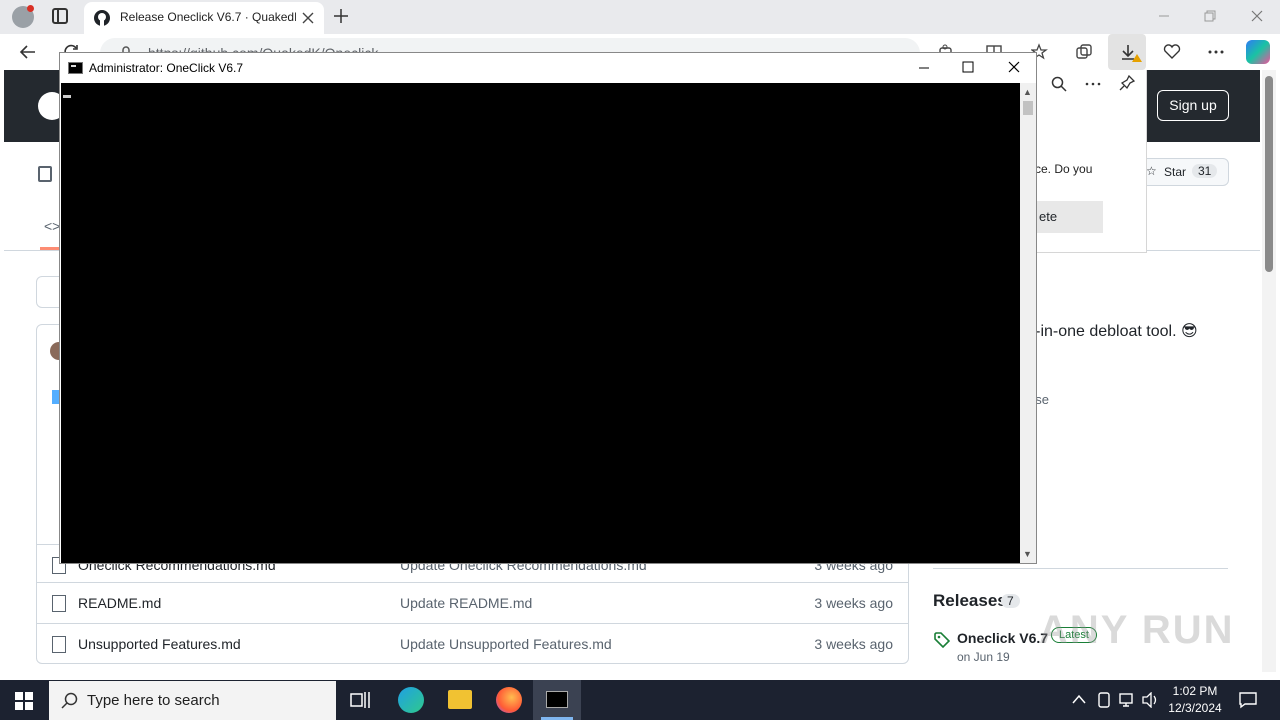 This screenshot has width=1280, height=720. Describe the element at coordinates (509, 700) in the screenshot. I see `firefox-icon` at that location.